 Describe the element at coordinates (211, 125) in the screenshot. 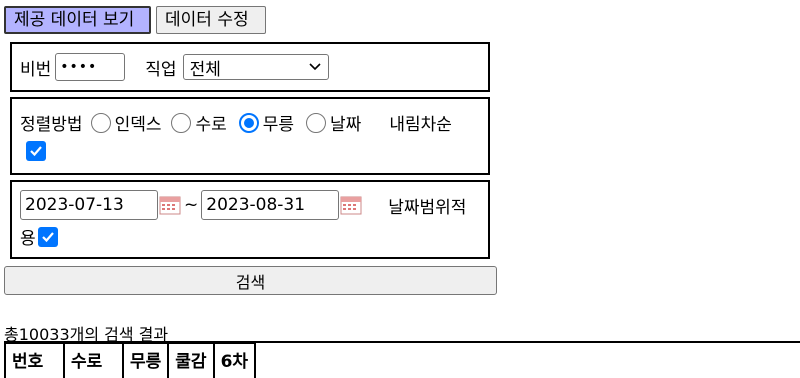

I see `sort-option-suro-label: 수로` at that location.